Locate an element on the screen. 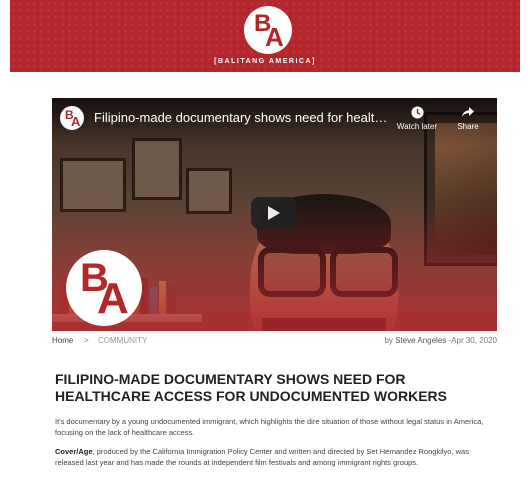 This screenshot has height=490, width=530. article-byline: by Steve Angeles -Apr 30, 2020 is located at coordinates (440, 340).